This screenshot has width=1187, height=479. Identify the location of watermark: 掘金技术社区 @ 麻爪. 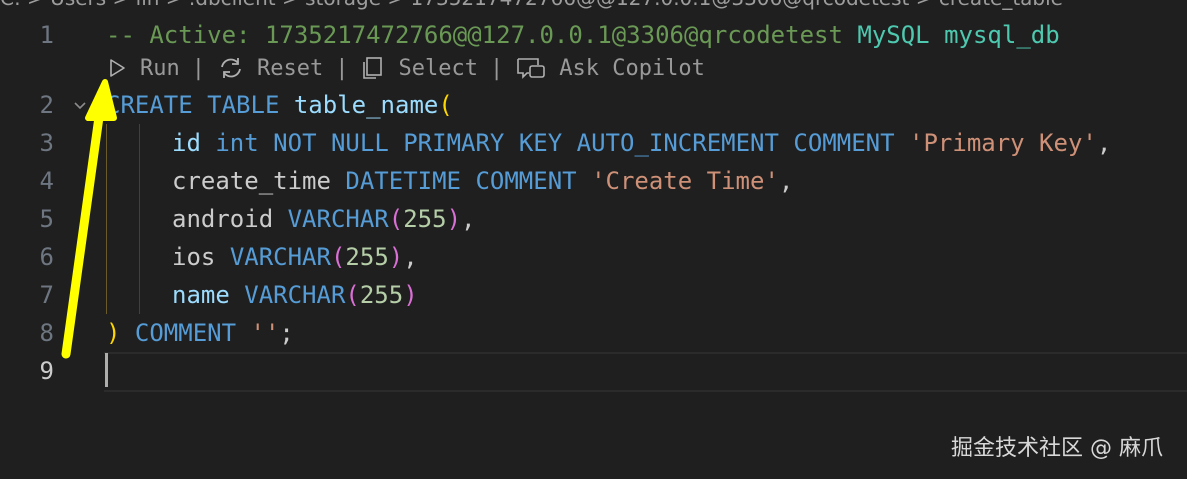
(1057, 448).